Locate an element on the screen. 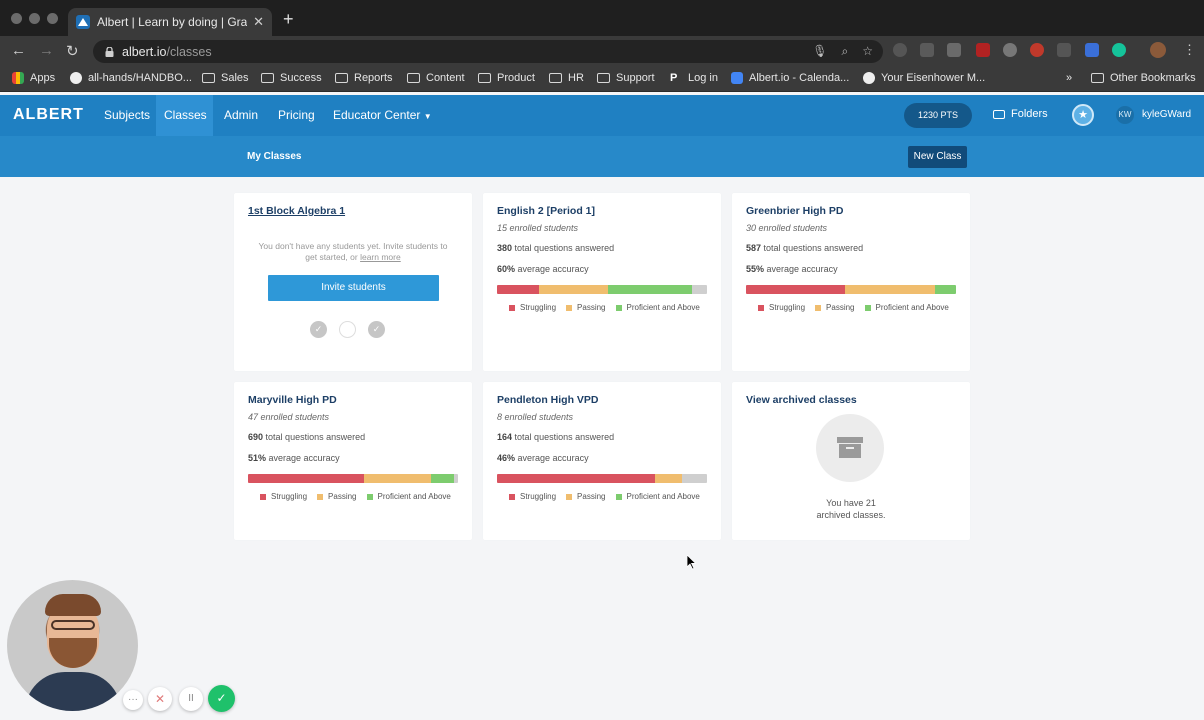  browser-toolbar: ← → ↻ albert.io/classes 🎙 ⌕ ☆ ⋮ is located at coordinates (602, 51).